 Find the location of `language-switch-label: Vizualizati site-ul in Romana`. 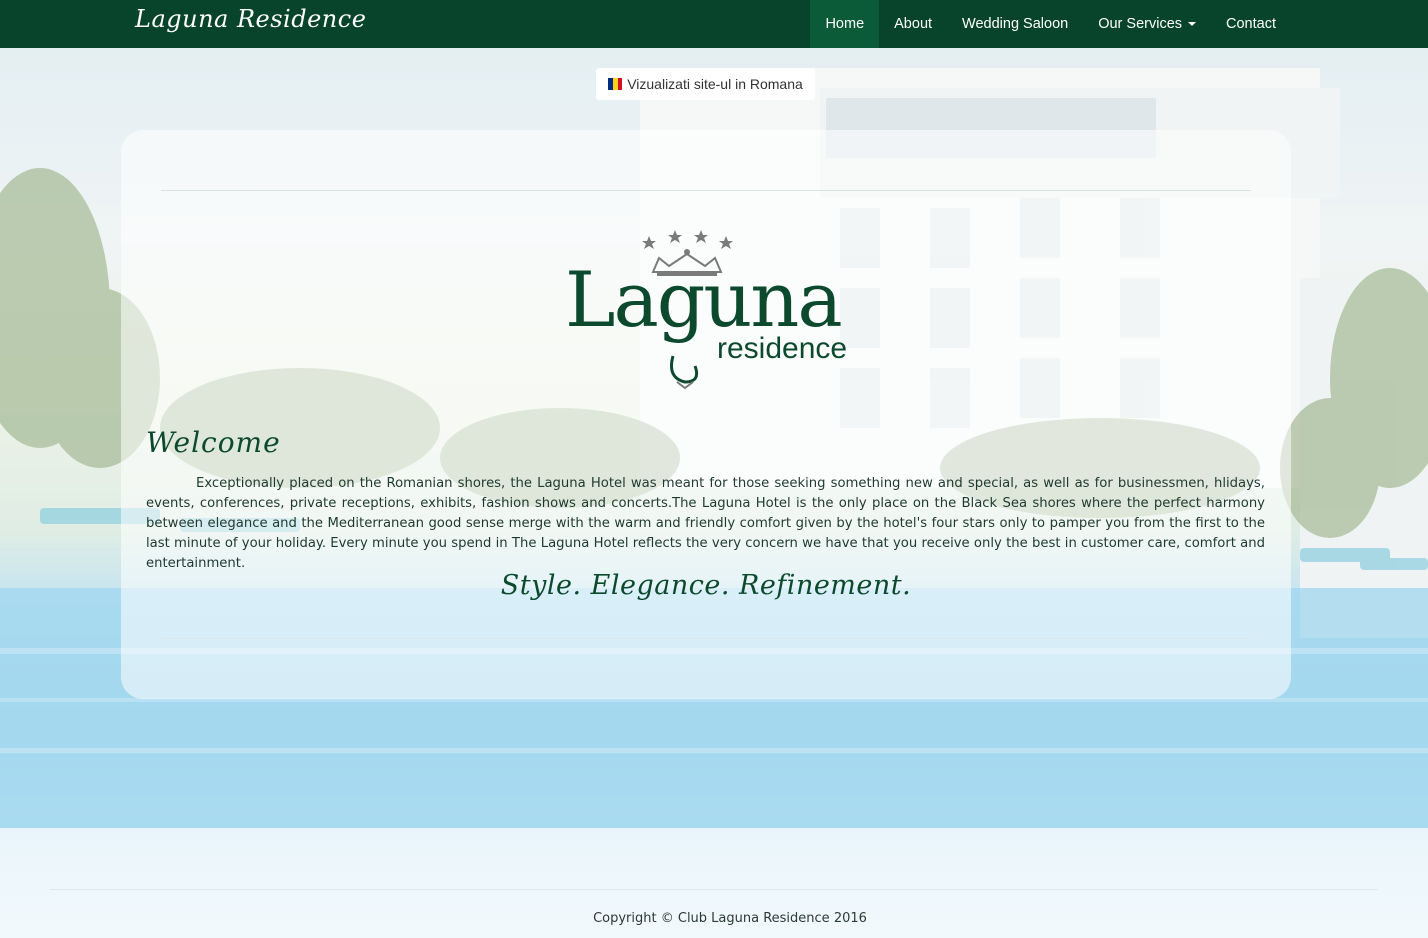

language-switch-label: Vizualizati site-ul in Romana is located at coordinates (715, 84).